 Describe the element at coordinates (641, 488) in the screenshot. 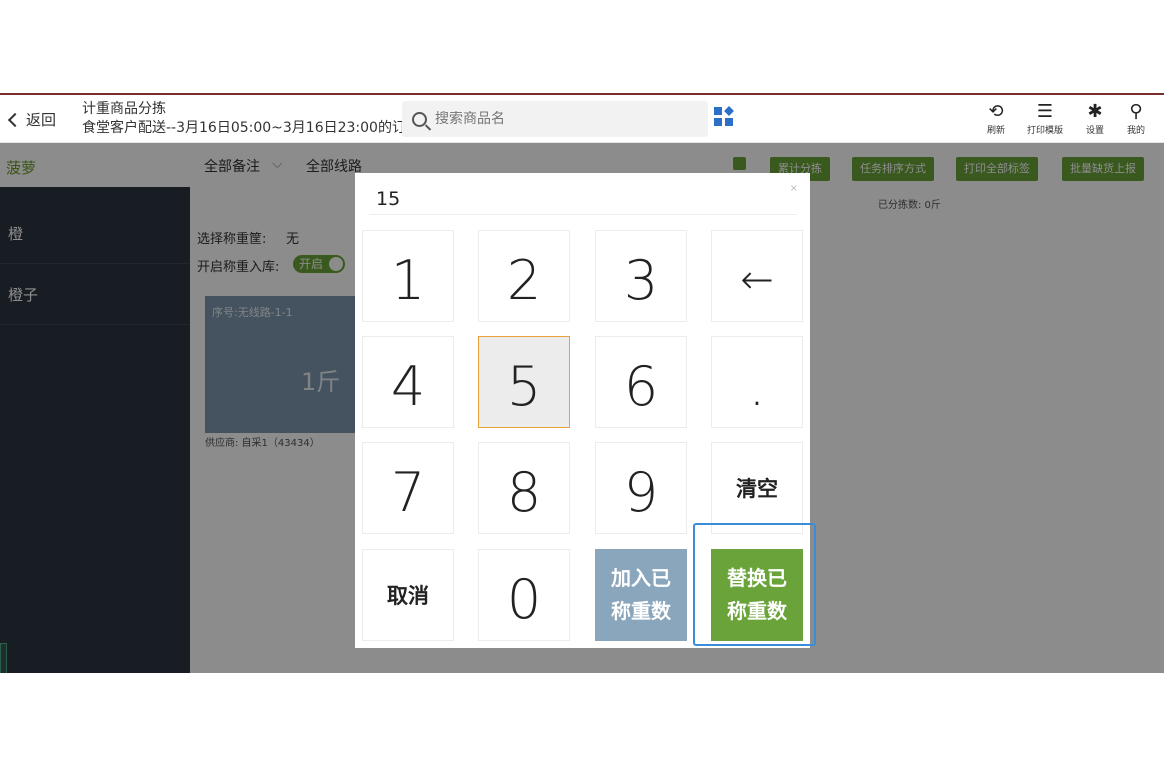

I see `key-9: 9` at that location.